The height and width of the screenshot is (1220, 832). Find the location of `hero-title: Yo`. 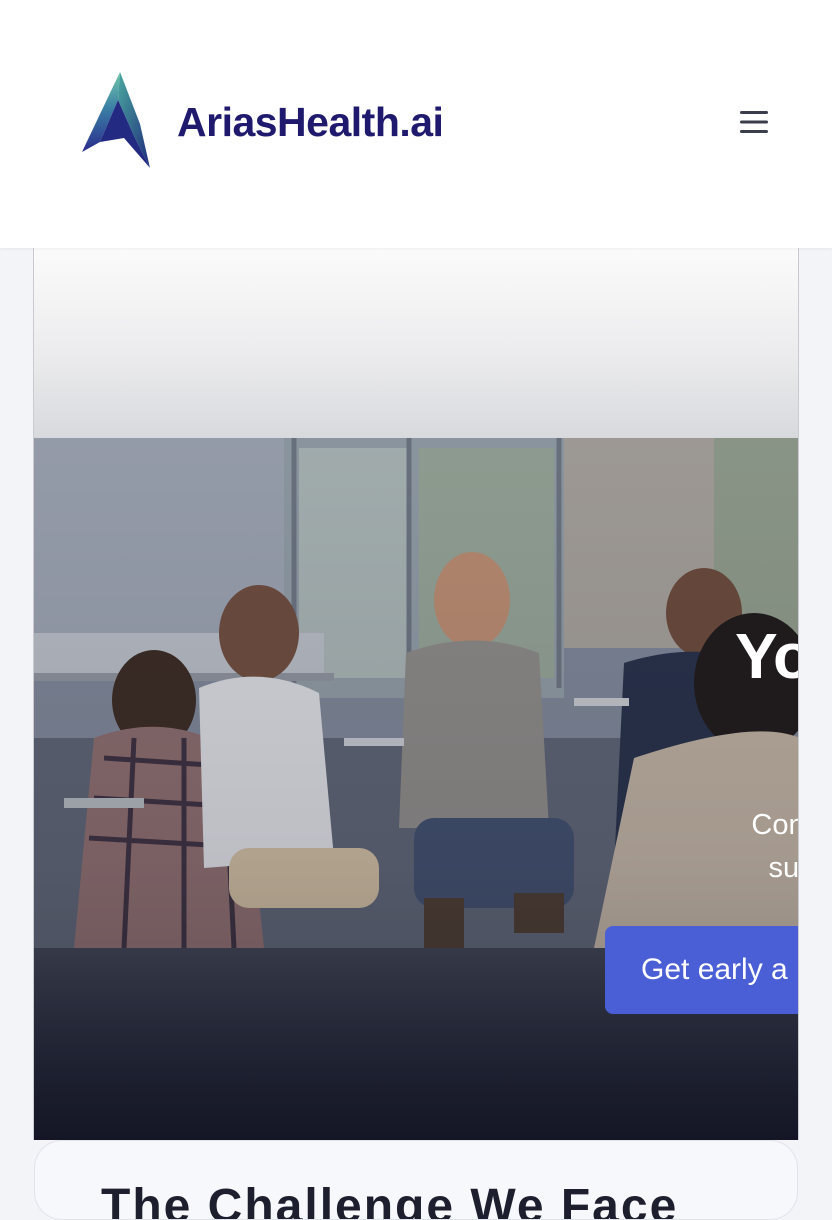

hero-title: Yo is located at coordinates (766, 656).